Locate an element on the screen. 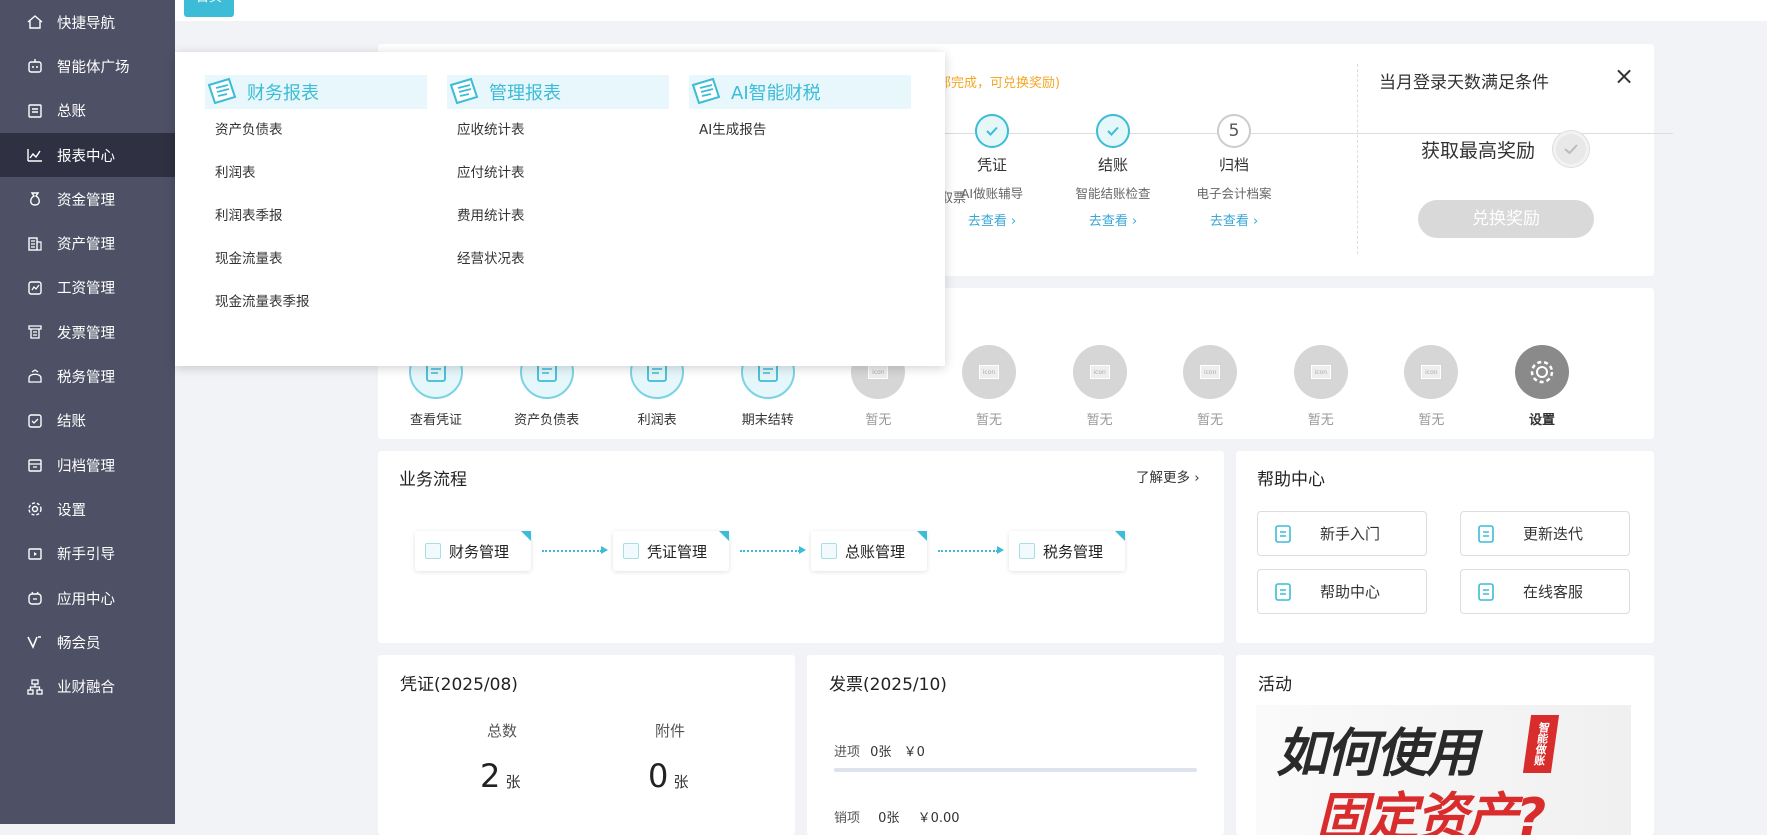 This screenshot has width=1767, height=835. help-button-0: 新手入门 is located at coordinates (1342, 533).